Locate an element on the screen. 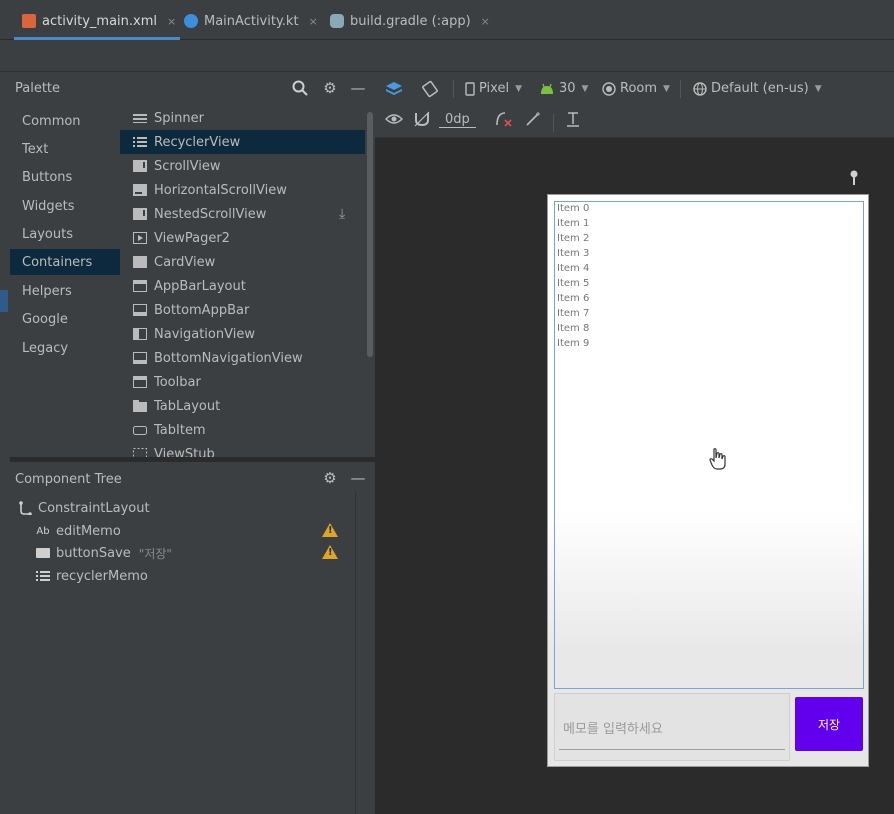 Image resolution: width=894 pixels, height=814 pixels. palette-title: Palette is located at coordinates (38, 88).